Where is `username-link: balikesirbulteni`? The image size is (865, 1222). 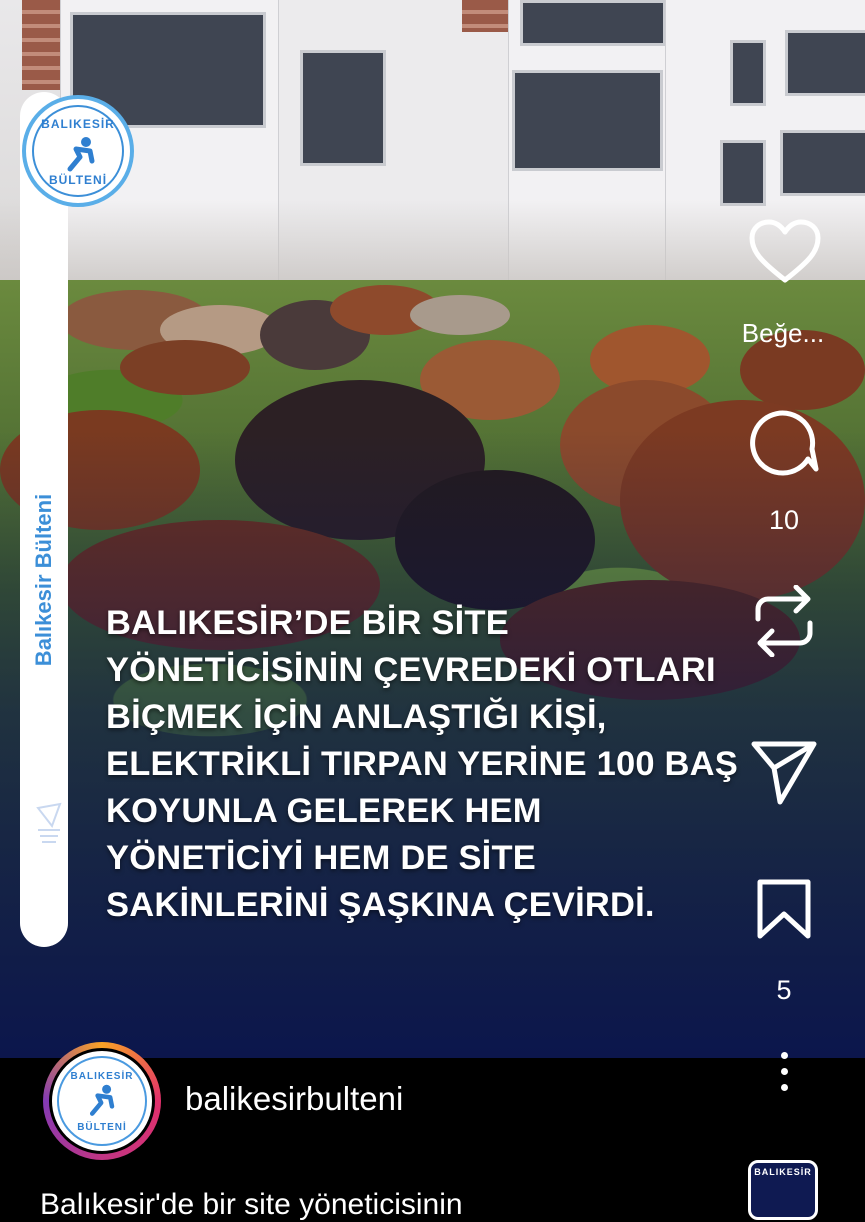
username-link: balikesirbulteni is located at coordinates (294, 1099).